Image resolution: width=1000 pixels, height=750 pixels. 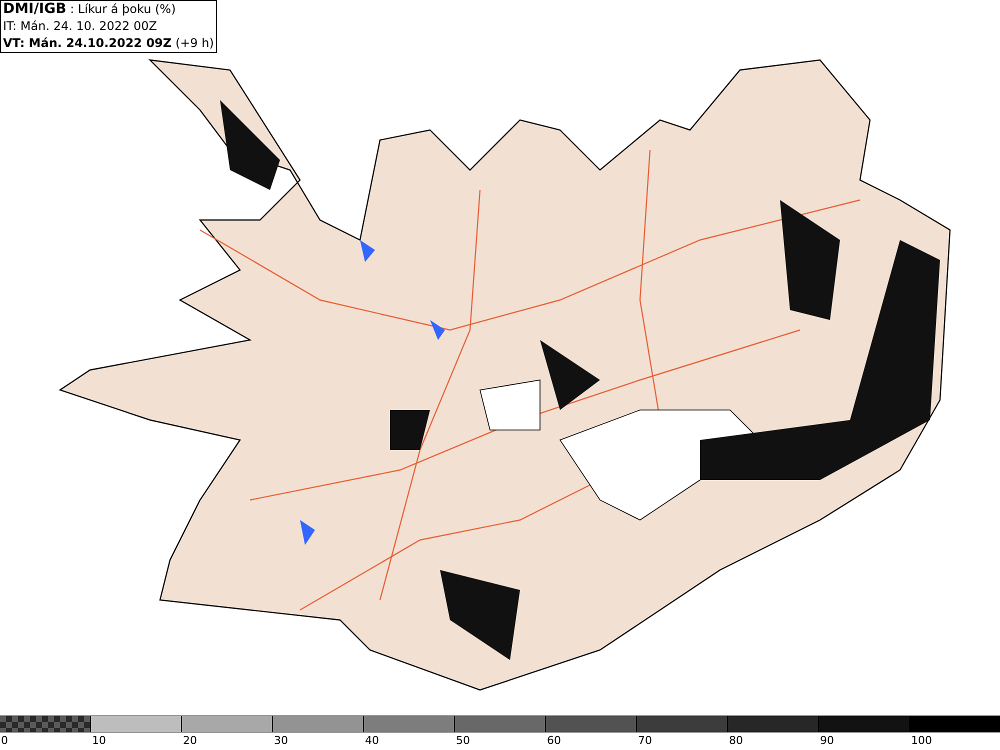 I want to click on issue-time: IT: Mán. 24. 10. 2022 00Z, so click(x=80, y=26).